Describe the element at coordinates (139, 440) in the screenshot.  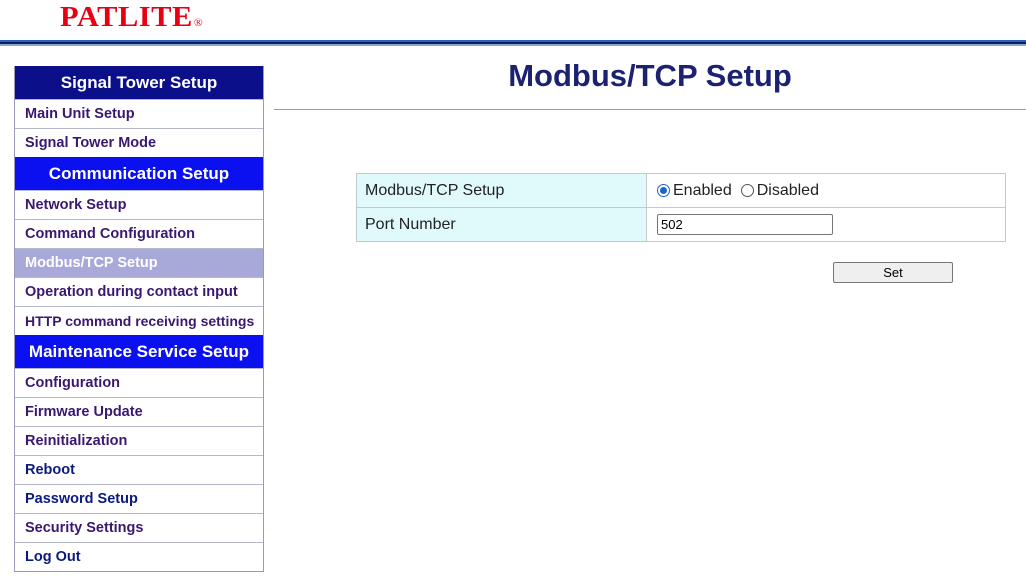
I see `sidebar-item-reinitialization: Reinitialization` at that location.